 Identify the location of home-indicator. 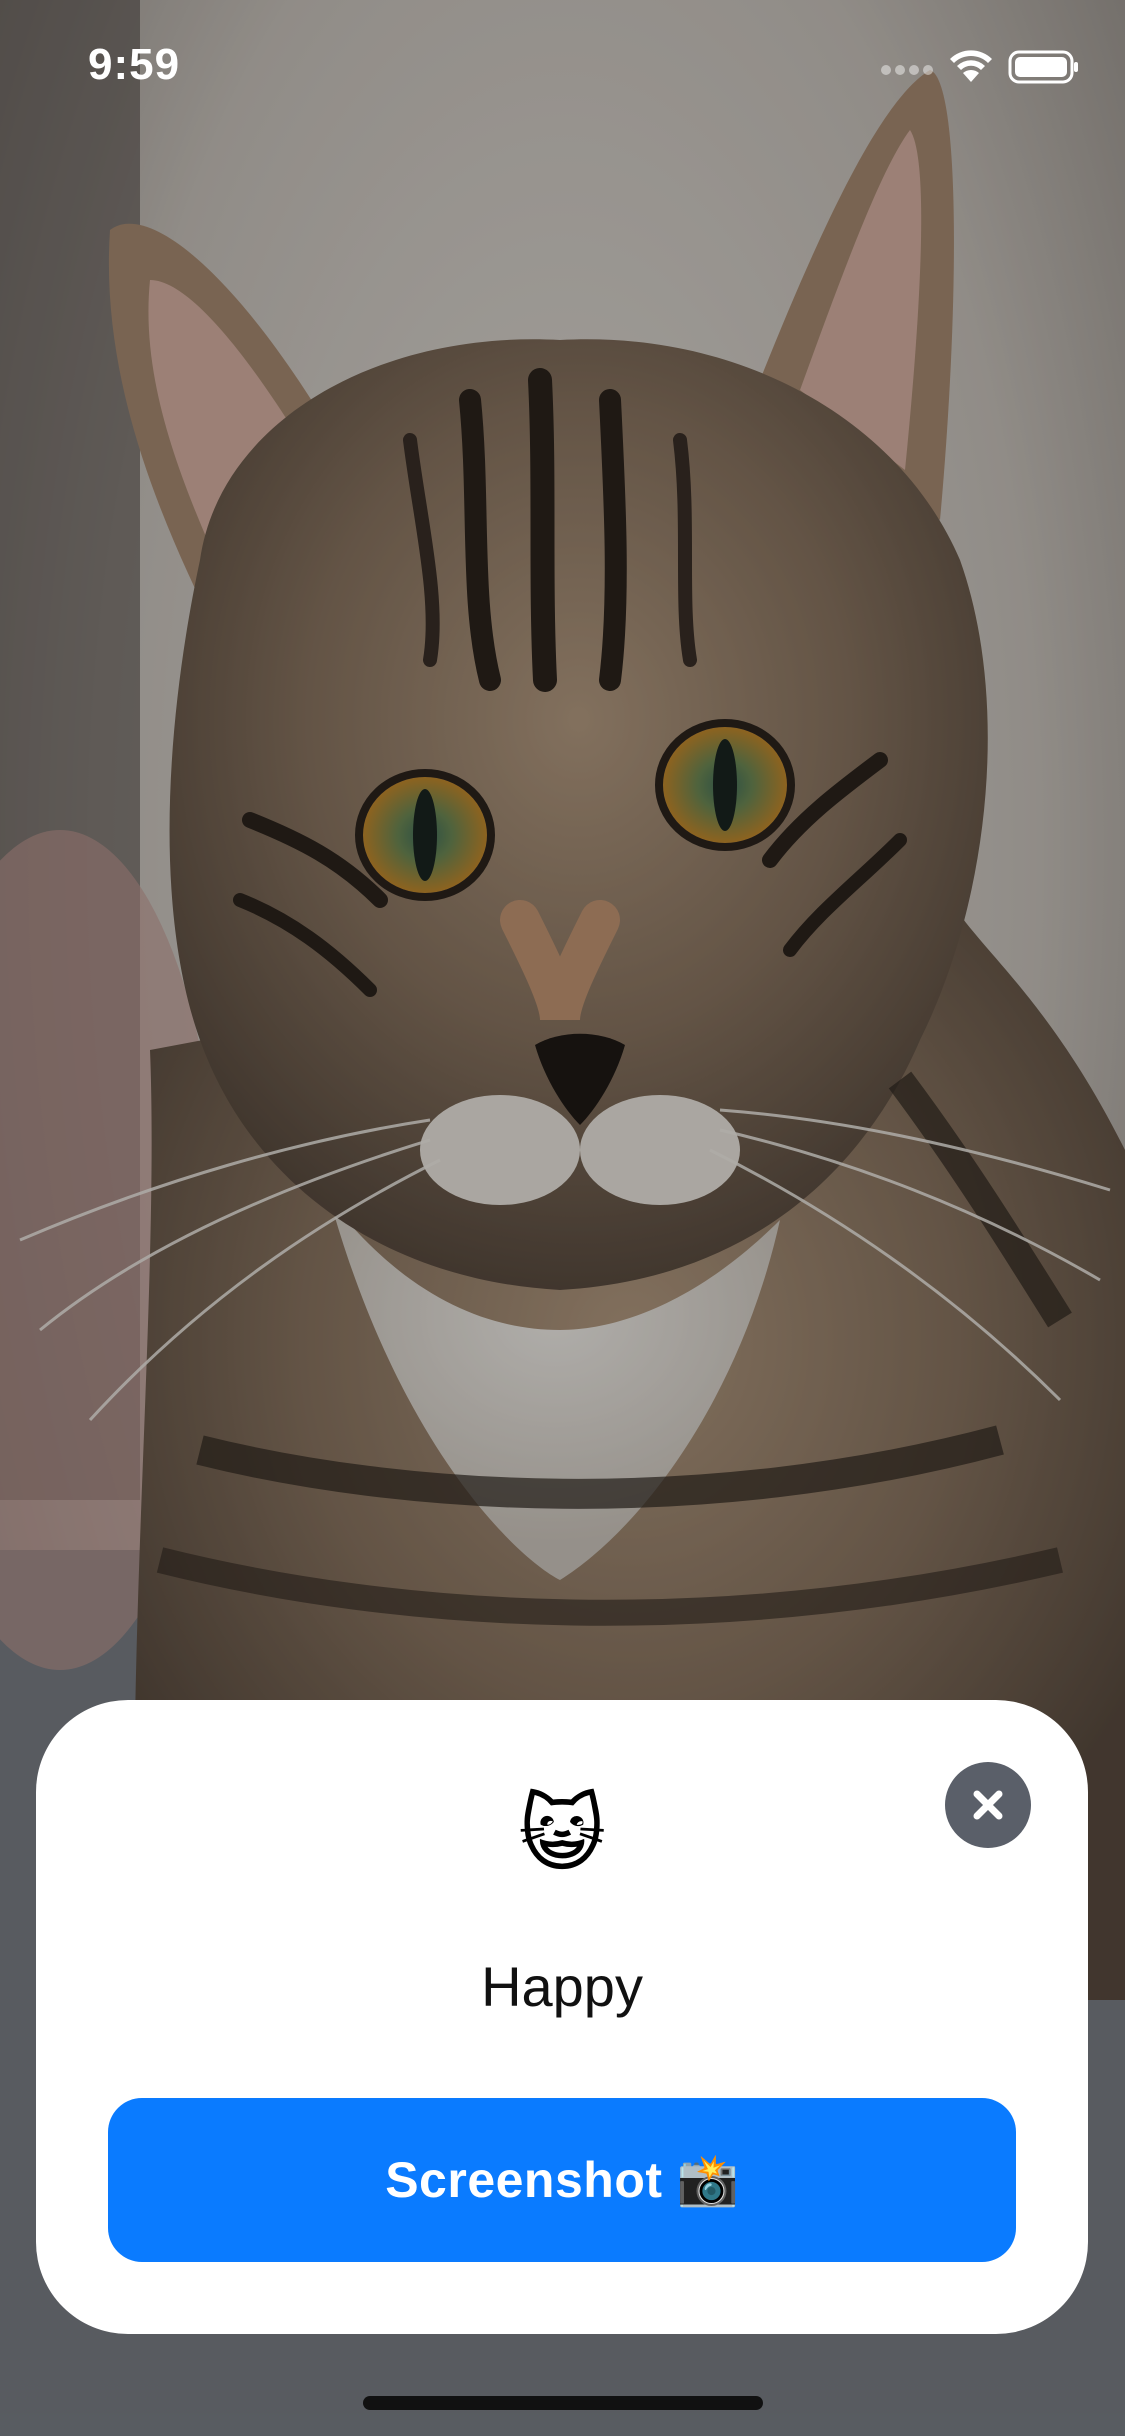
(563, 2403).